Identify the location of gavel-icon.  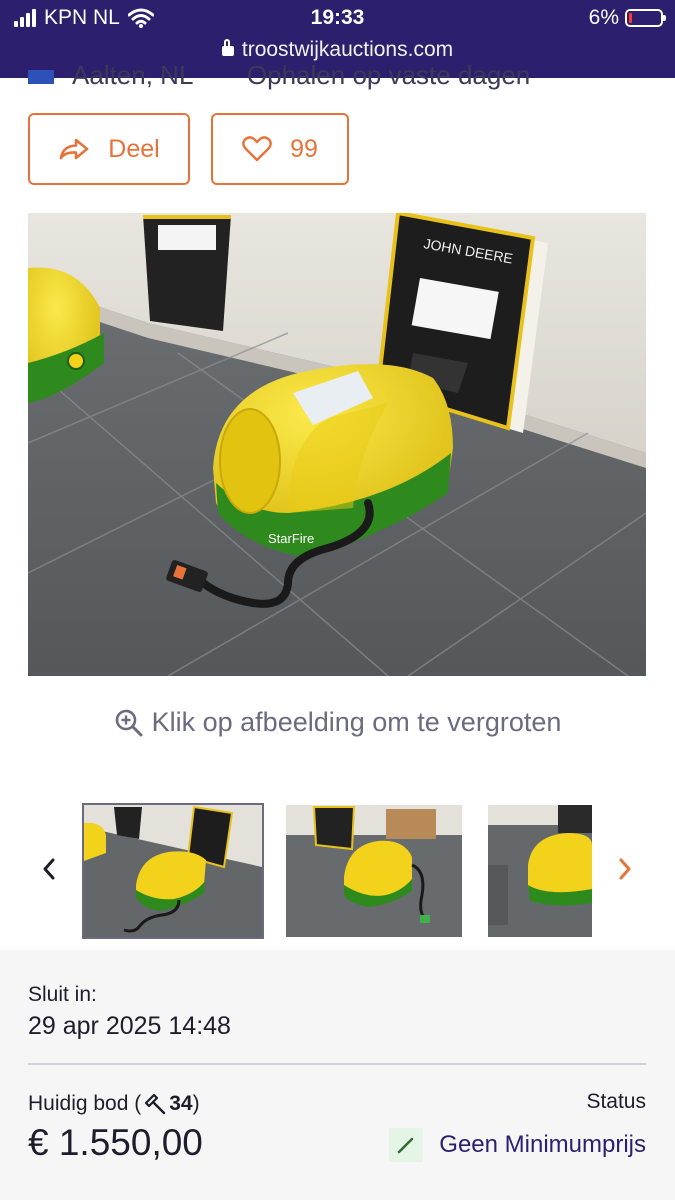
(155, 1104).